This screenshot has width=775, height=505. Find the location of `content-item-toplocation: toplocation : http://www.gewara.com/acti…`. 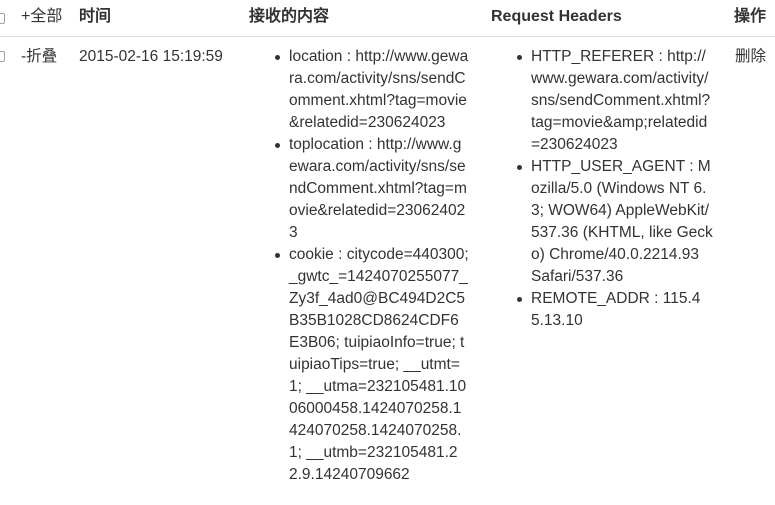

content-item-toplocation: toplocation : http://www.gewara.com/acti… is located at coordinates (372, 189).